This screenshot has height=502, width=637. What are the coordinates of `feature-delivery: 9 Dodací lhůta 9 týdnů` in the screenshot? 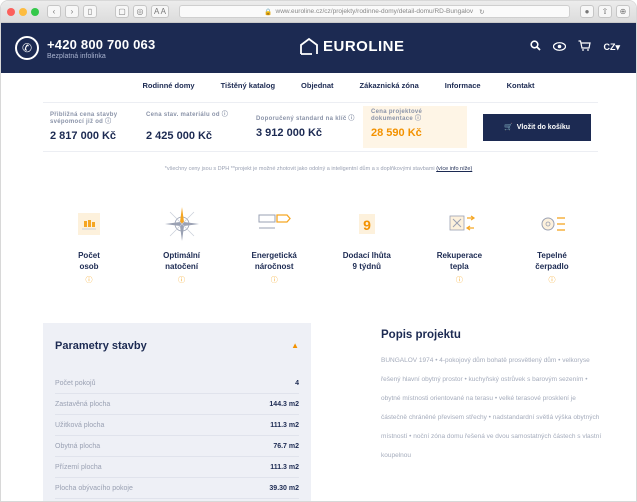 It's located at (367, 244).